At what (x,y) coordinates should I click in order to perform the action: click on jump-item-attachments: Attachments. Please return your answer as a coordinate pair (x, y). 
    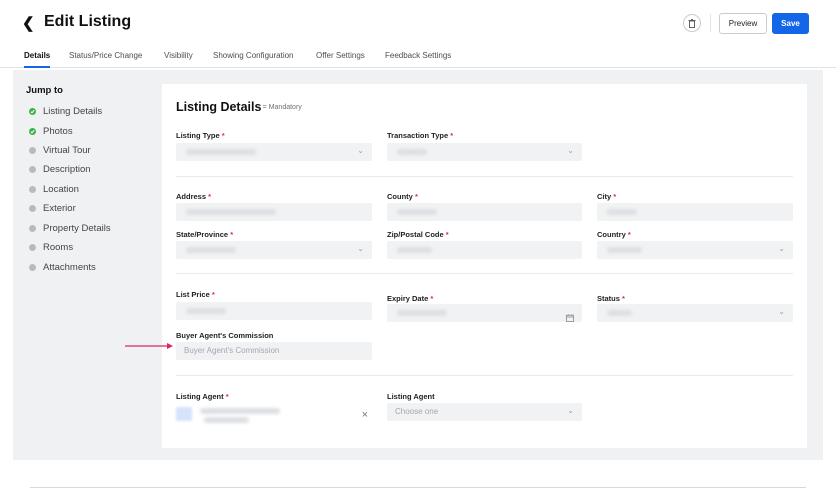
    Looking at the image, I should click on (62, 267).